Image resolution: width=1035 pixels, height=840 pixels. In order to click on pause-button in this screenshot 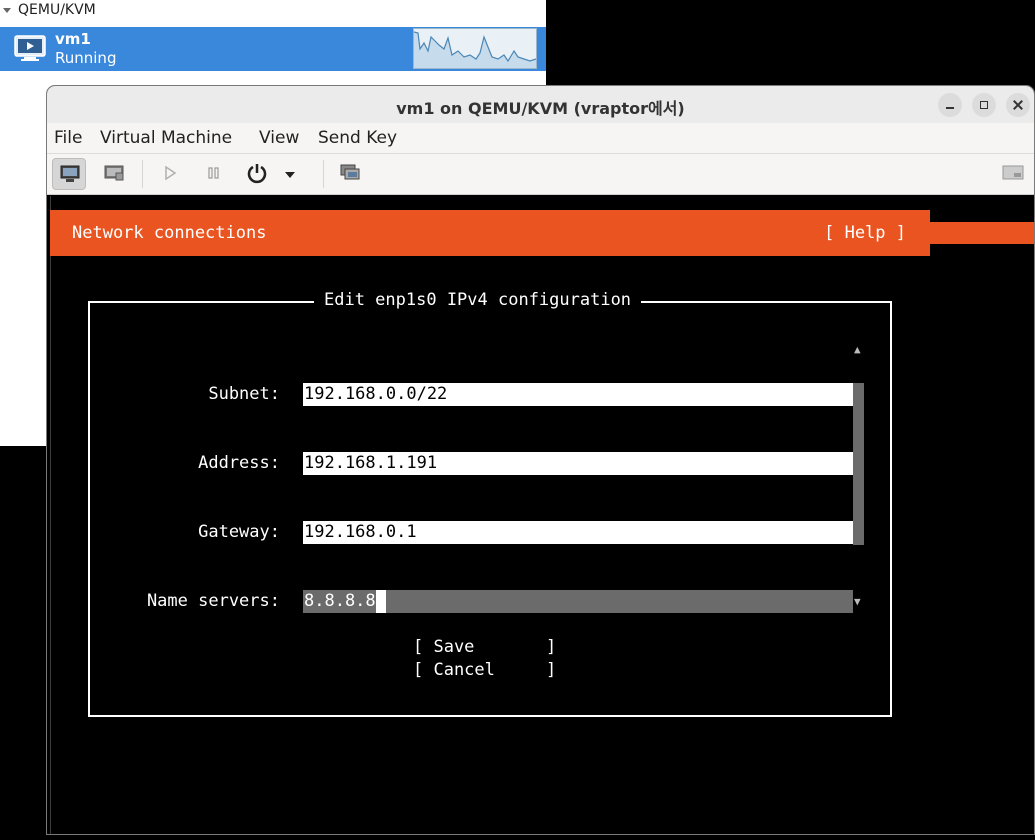, I will do `click(214, 174)`.